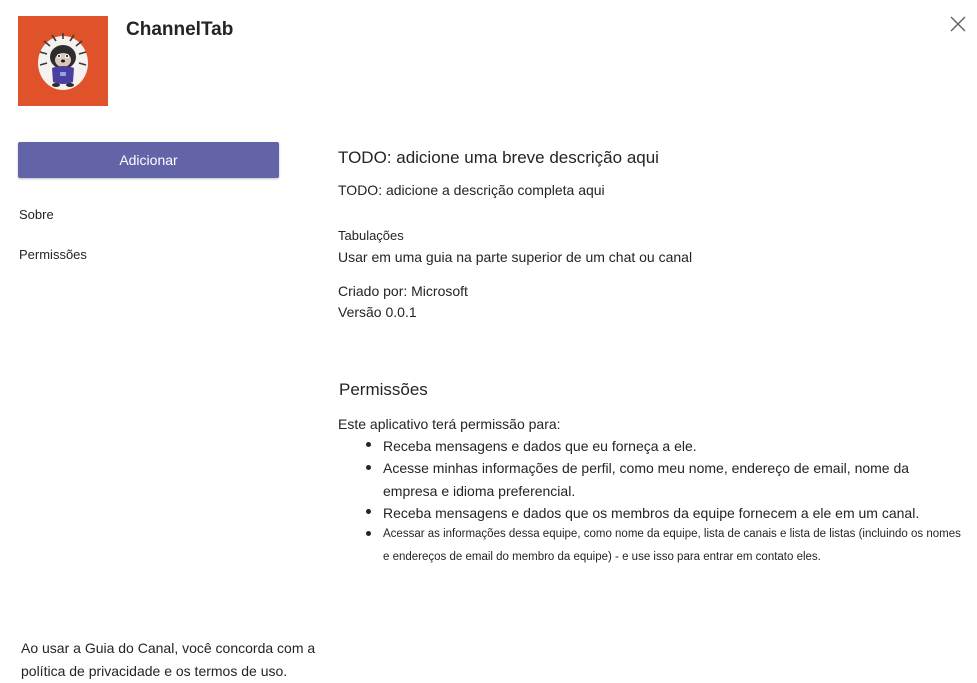  What do you see at coordinates (383, 389) in the screenshot?
I see `permissions-title: Permissões` at bounding box center [383, 389].